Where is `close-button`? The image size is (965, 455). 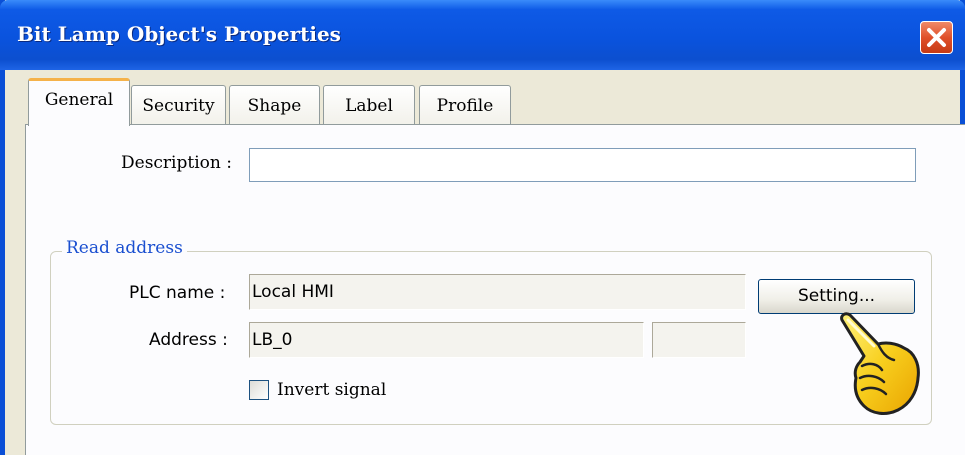 close-button is located at coordinates (936, 37).